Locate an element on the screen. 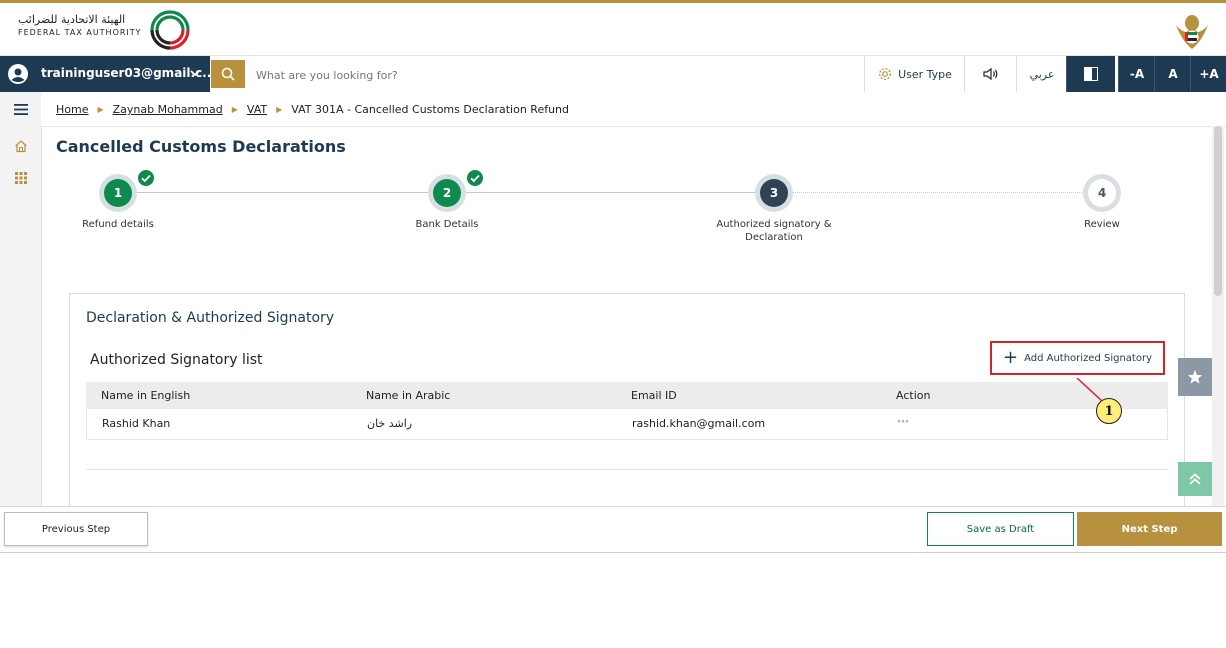  arabic-language-label: عربي is located at coordinates (1042, 74).